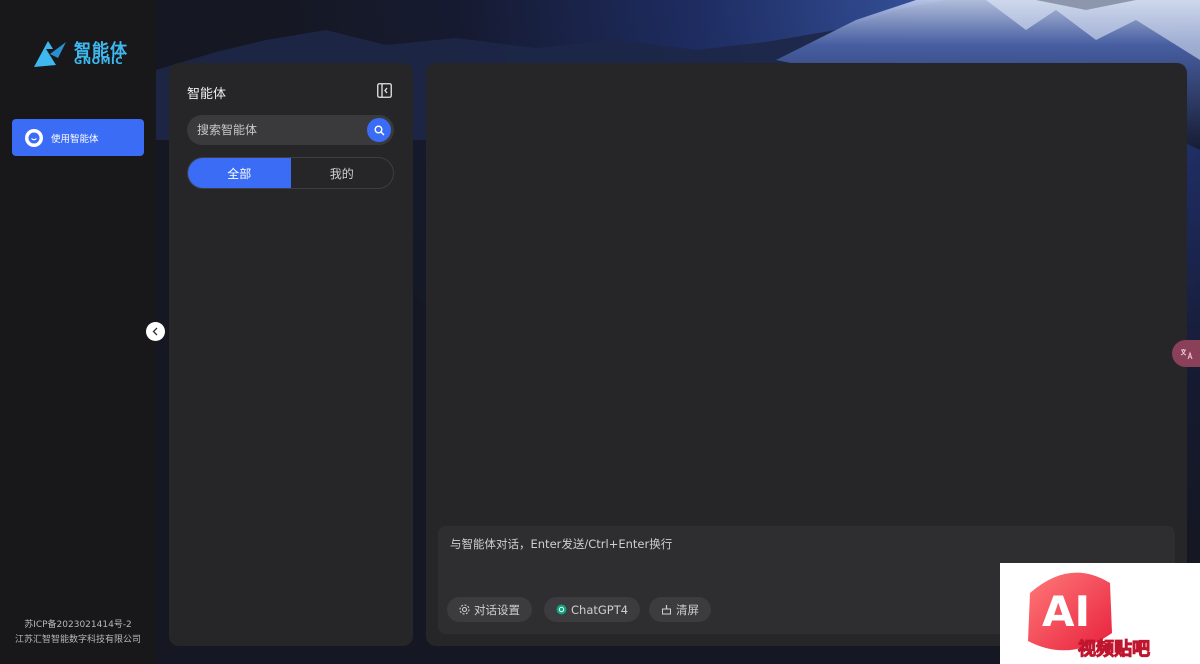 Image resolution: width=1200 pixels, height=664 pixels. What do you see at coordinates (1114, 649) in the screenshot?
I see `watermark-subtext: 视频贴吧` at bounding box center [1114, 649].